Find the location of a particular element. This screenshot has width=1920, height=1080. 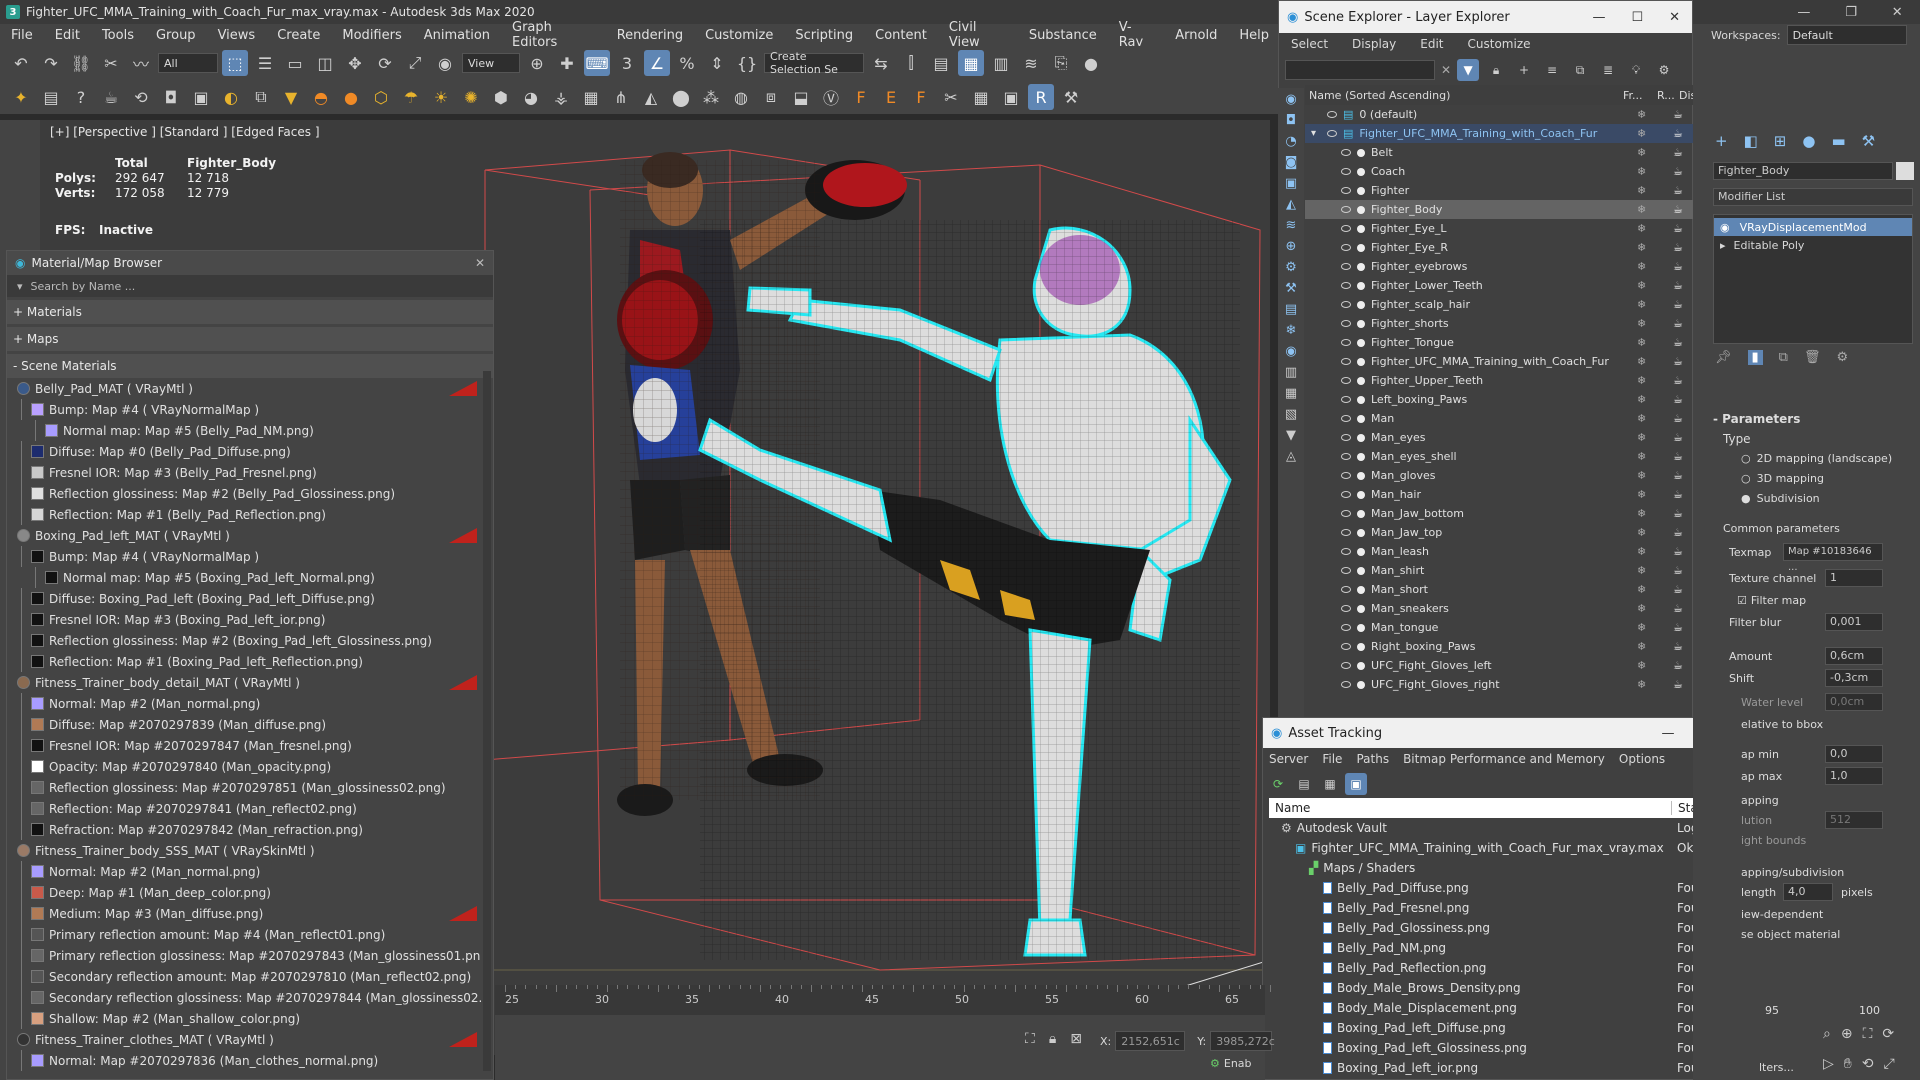

chevron-down-icon: ▾ is located at coordinates (20, 286).